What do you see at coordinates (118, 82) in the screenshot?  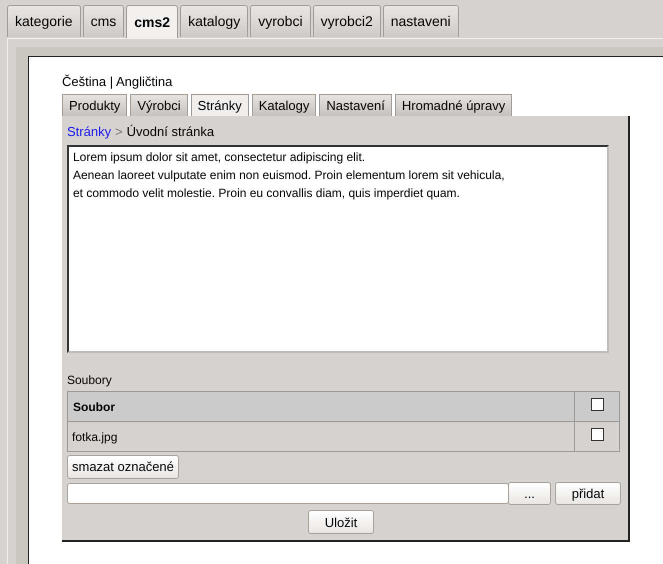 I see `language-links: Čeština | Angličtina` at bounding box center [118, 82].